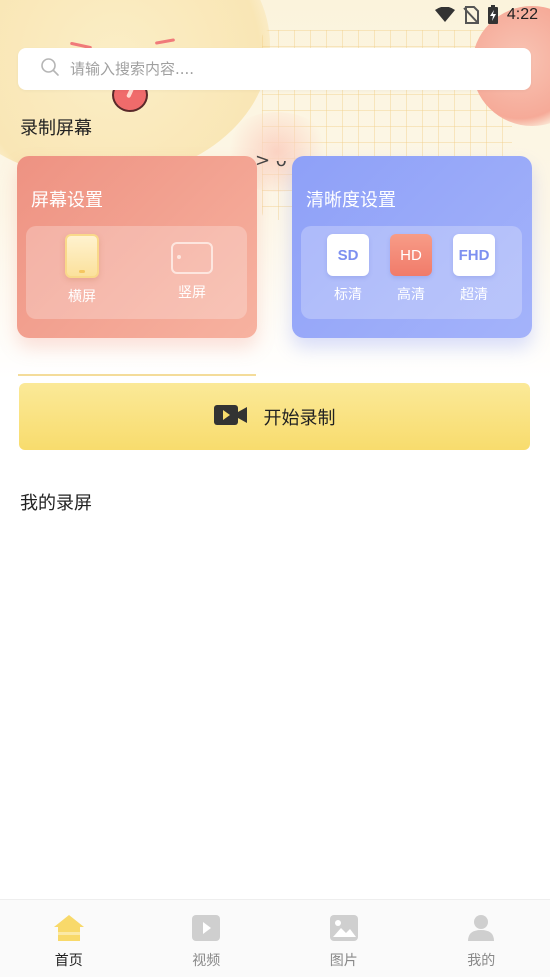 This screenshot has height=977, width=550. I want to click on sd-badge: SD, so click(348, 255).